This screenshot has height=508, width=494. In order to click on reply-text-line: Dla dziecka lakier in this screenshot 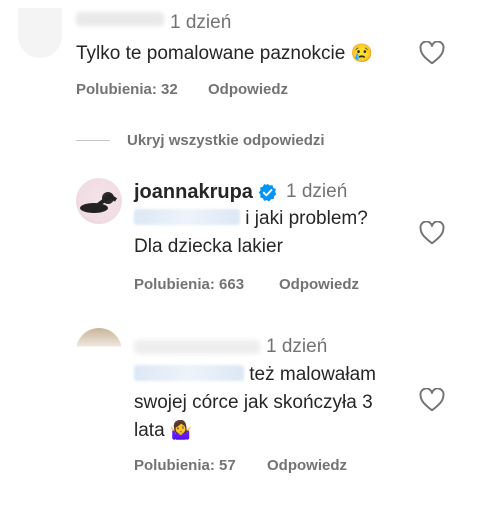, I will do `click(208, 246)`.